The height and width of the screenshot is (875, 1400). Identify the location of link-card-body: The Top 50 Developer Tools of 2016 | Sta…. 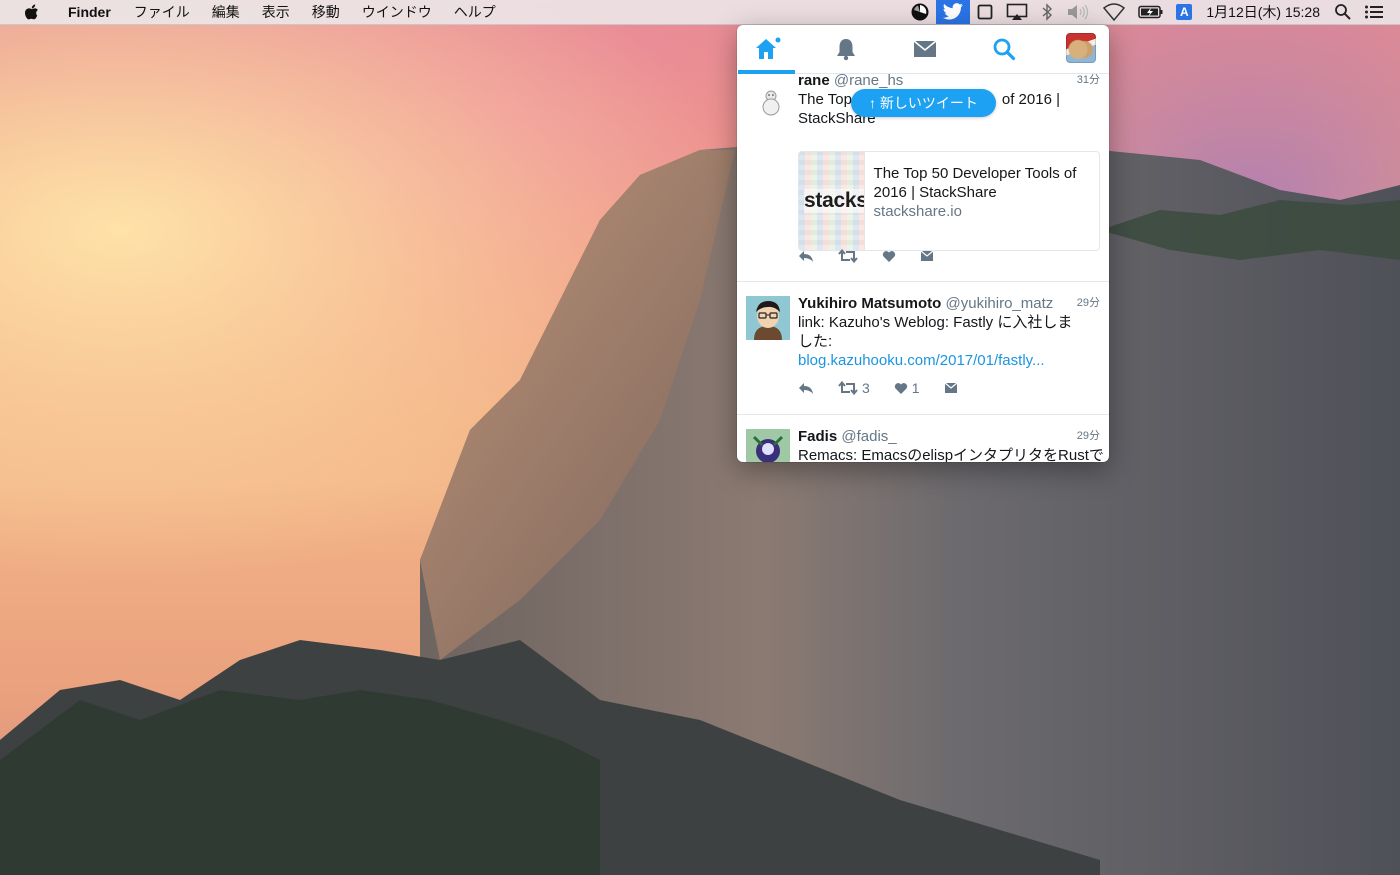
(982, 201).